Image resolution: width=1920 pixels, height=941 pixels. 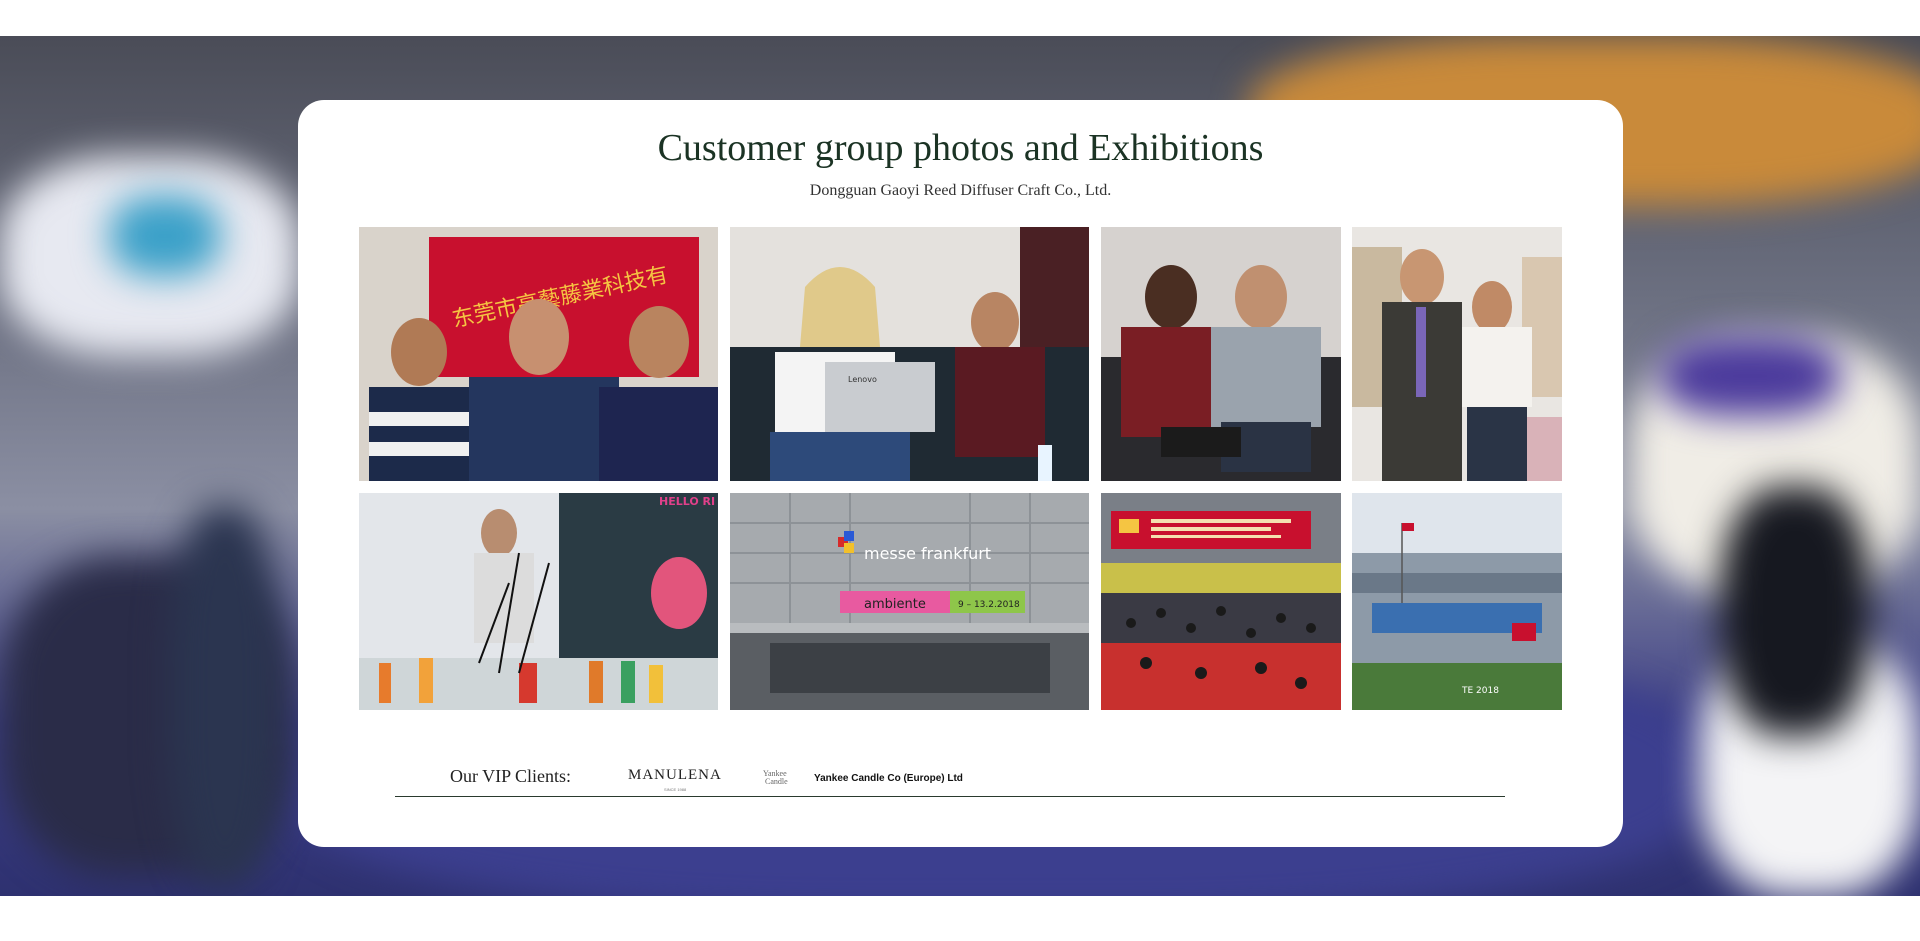 I want to click on section-title: Customer group photos and Exhibitions, so click(x=960, y=148).